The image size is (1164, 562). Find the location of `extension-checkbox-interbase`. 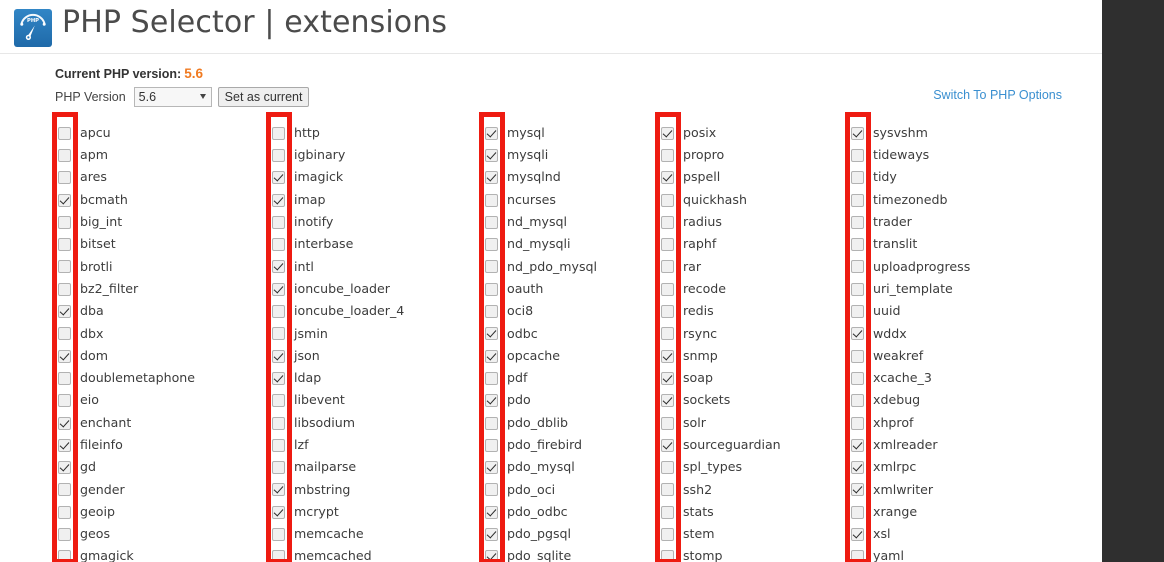

extension-checkbox-interbase is located at coordinates (278, 245).